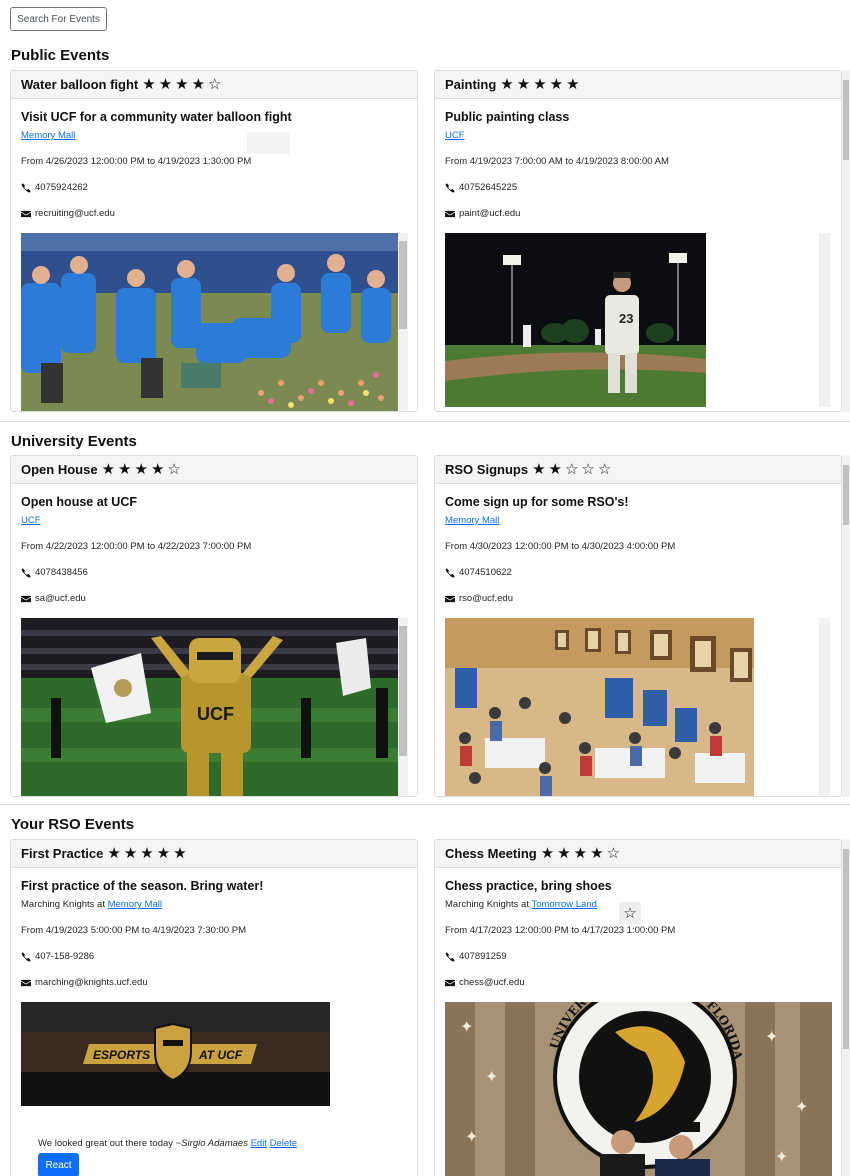  I want to click on event-phone: 4074510622, so click(638, 572).